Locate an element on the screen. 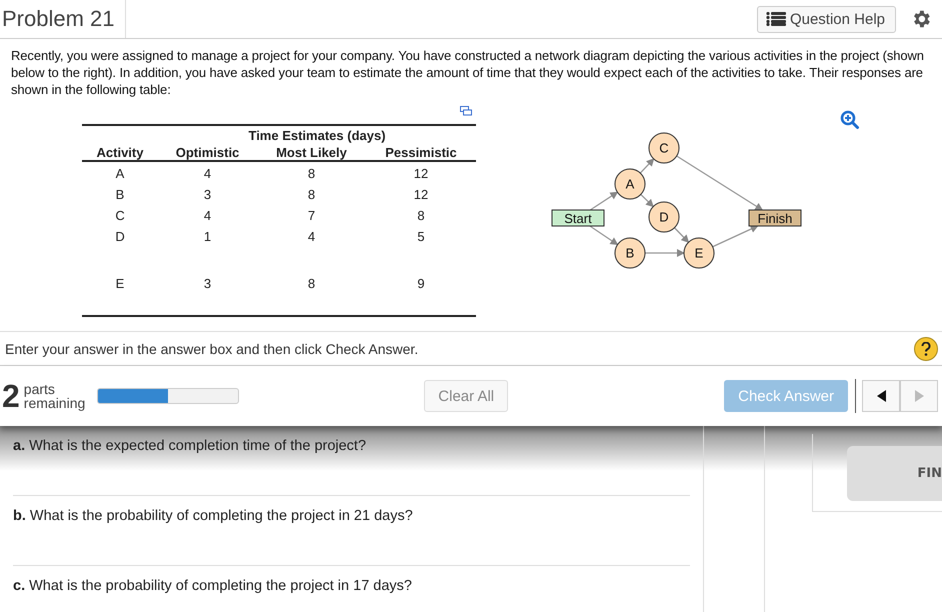 This screenshot has height=612, width=942. left-triangle-icon is located at coordinates (881, 396).